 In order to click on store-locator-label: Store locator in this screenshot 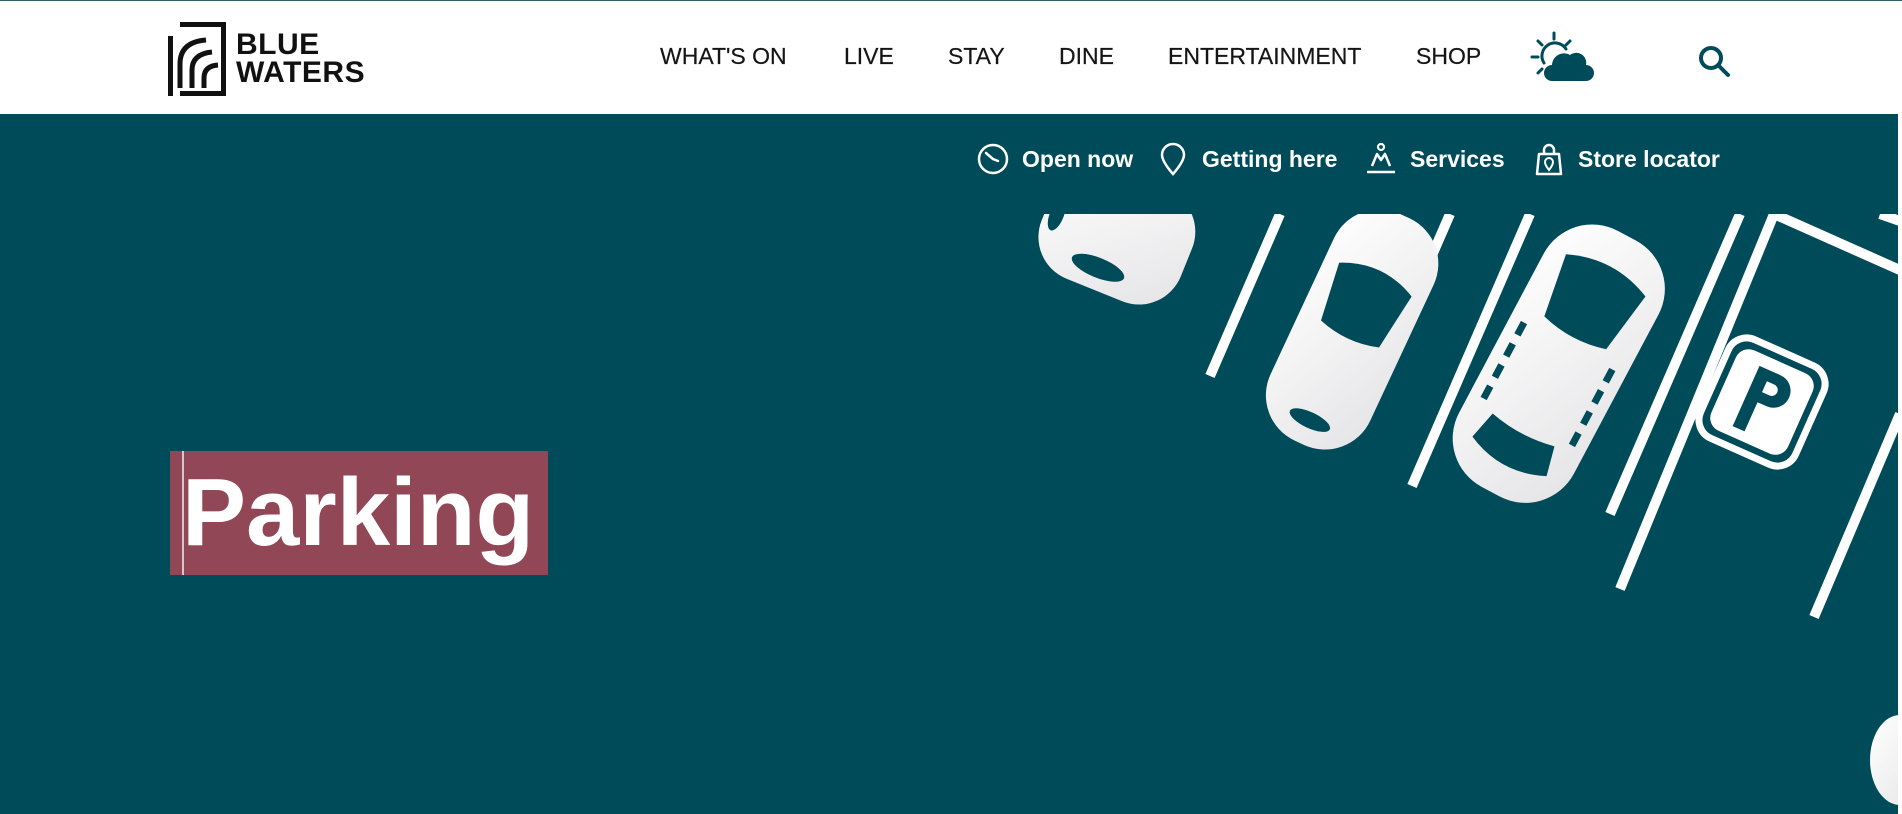, I will do `click(1649, 158)`.